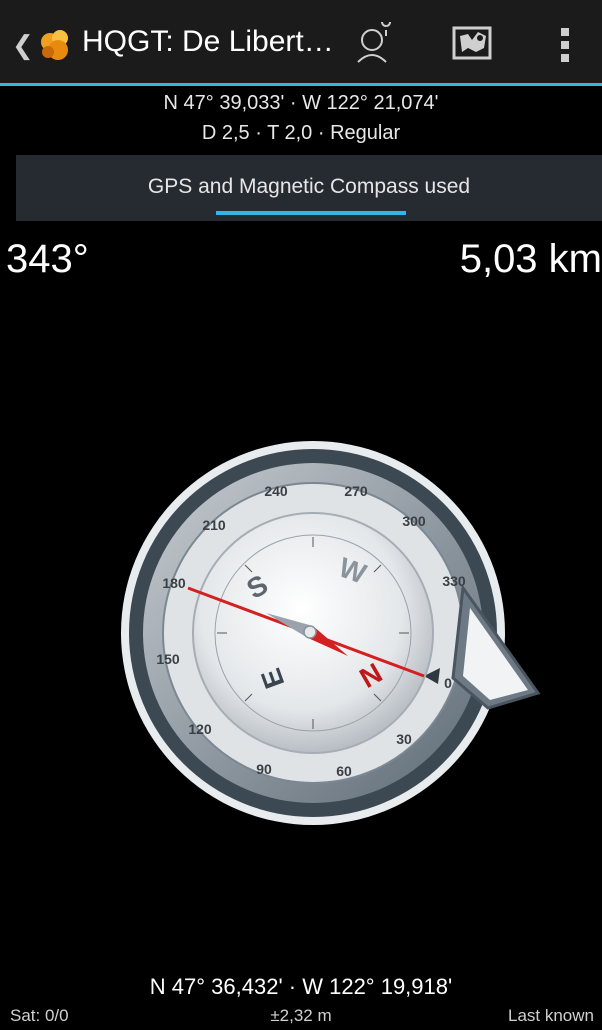  Describe the element at coordinates (168, 659) in the screenshot. I see `outer-tick-label: 150` at that location.